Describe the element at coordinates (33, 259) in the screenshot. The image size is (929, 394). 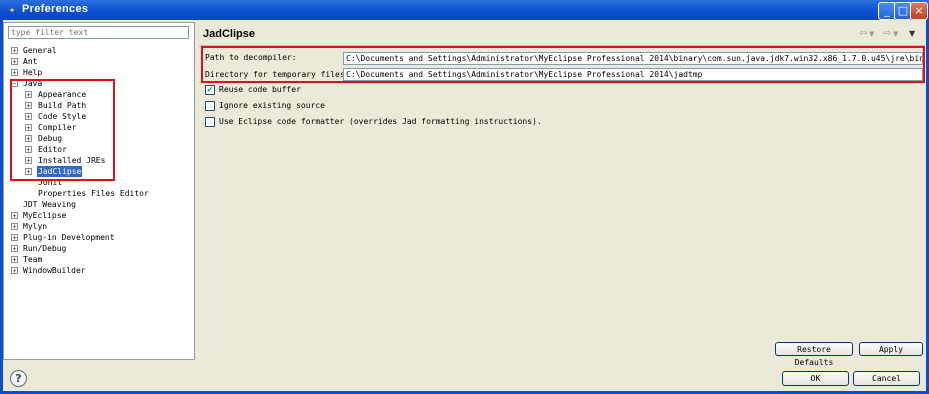
I see `tree-item-label: Team` at that location.